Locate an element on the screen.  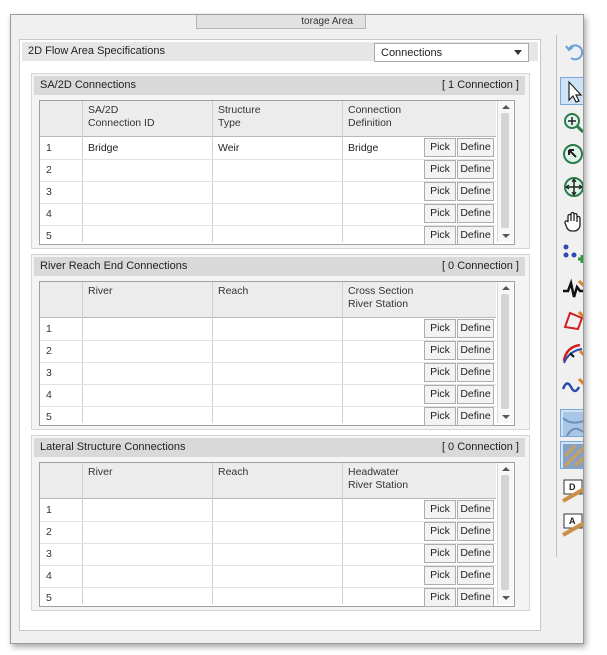
polygon-edit-icon is located at coordinates (571, 321).